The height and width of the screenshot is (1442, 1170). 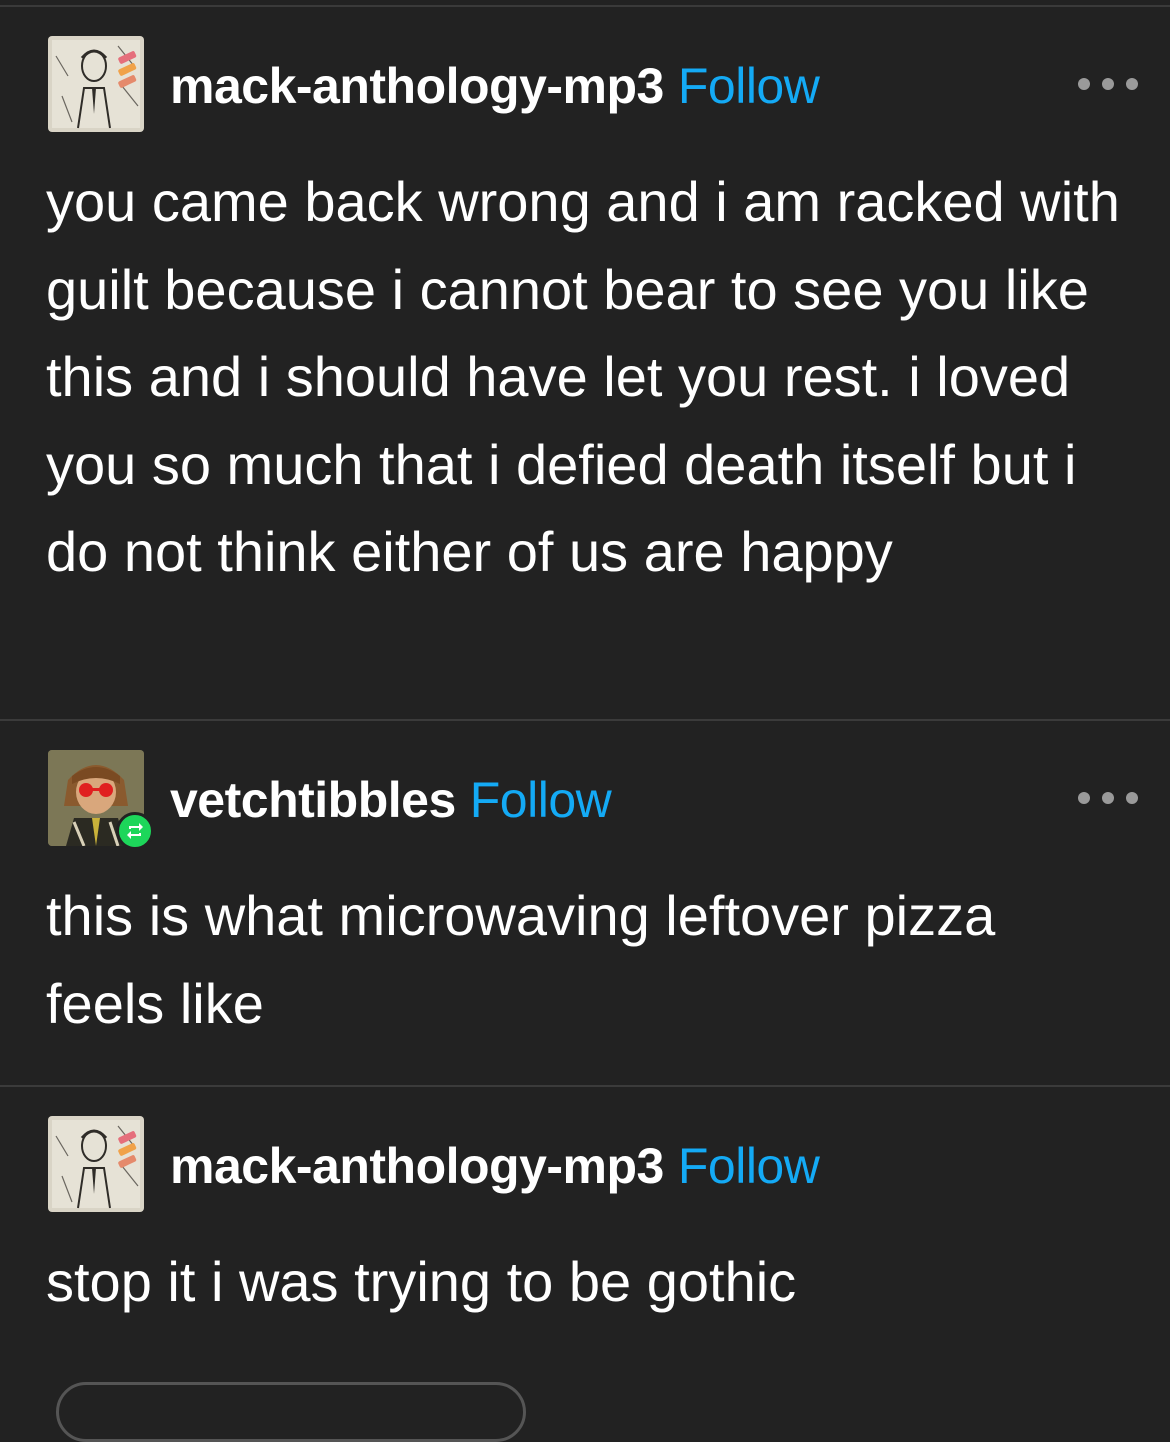 What do you see at coordinates (585, 6) in the screenshot?
I see `top-divider` at bounding box center [585, 6].